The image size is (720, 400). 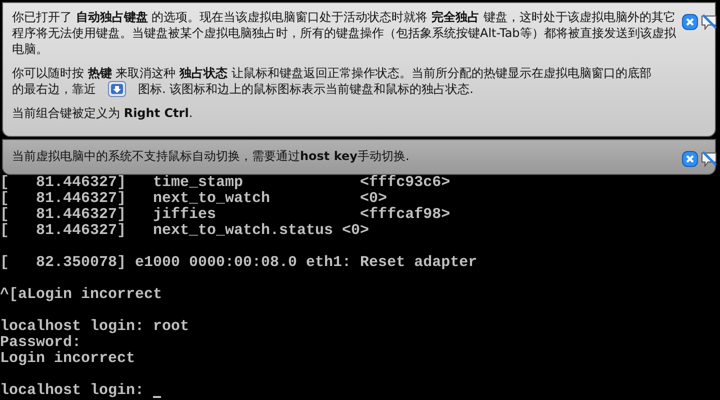 I want to click on message-text: 的最右边，靠近, so click(x=54, y=89).